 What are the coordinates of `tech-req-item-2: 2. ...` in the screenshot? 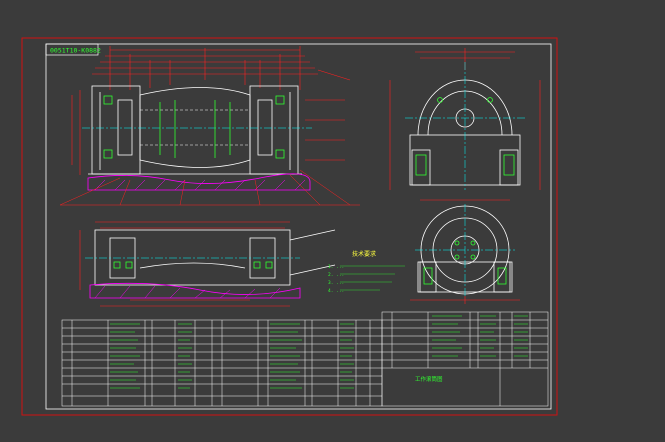 It's located at (336, 275).